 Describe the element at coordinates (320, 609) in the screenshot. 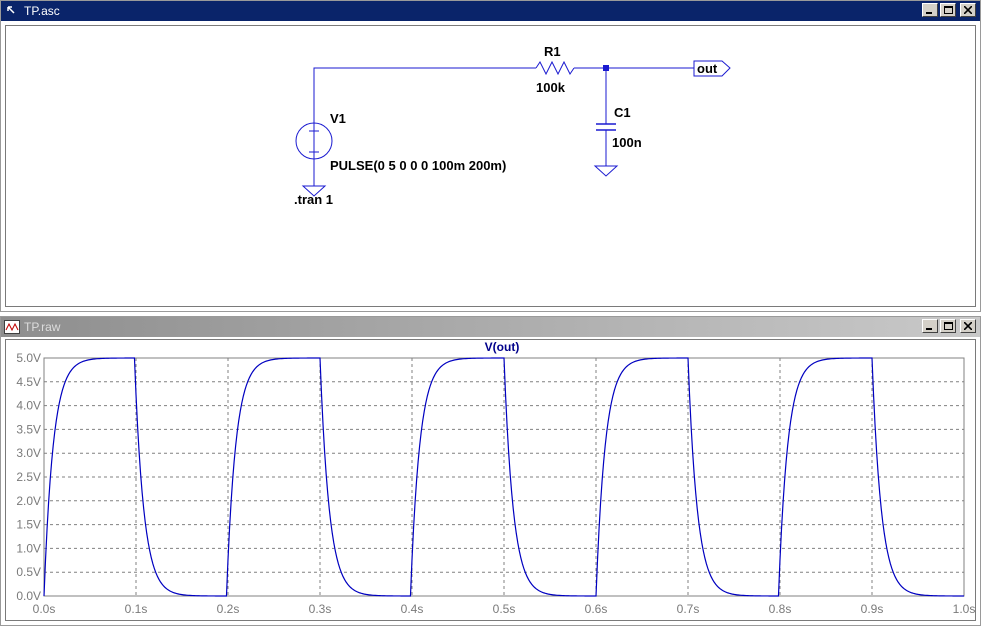

I see `x-tick-label: 0.3s` at that location.